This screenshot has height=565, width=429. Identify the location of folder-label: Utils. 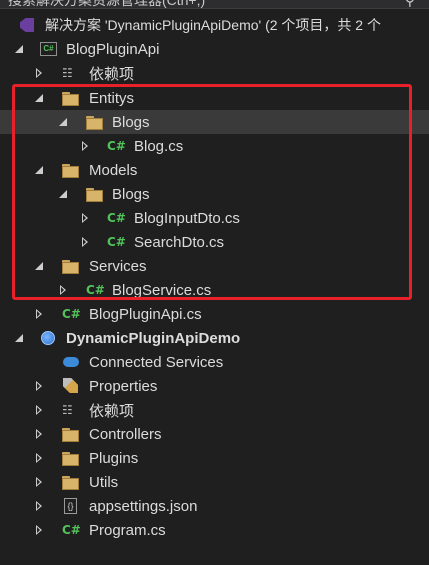
(104, 482).